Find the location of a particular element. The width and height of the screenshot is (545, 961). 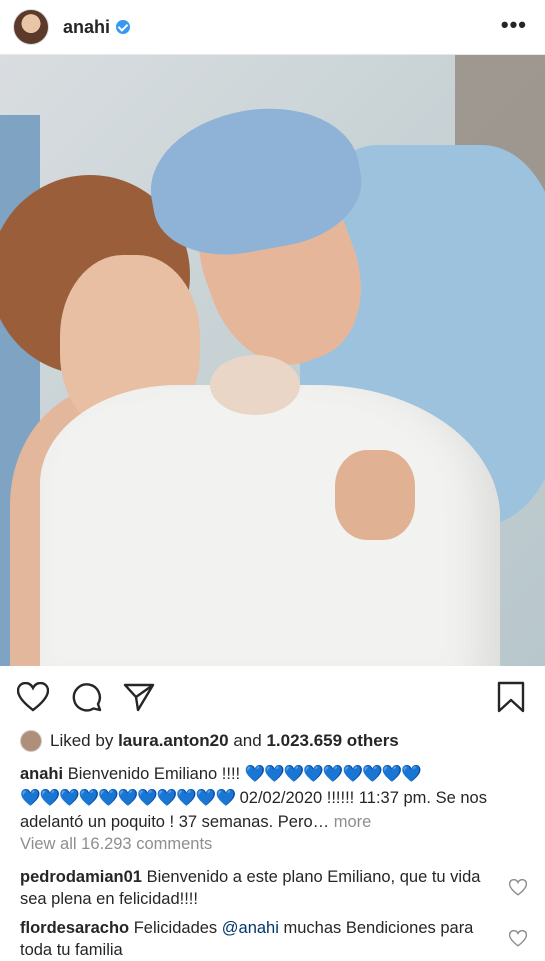

action-bar is located at coordinates (272, 696).